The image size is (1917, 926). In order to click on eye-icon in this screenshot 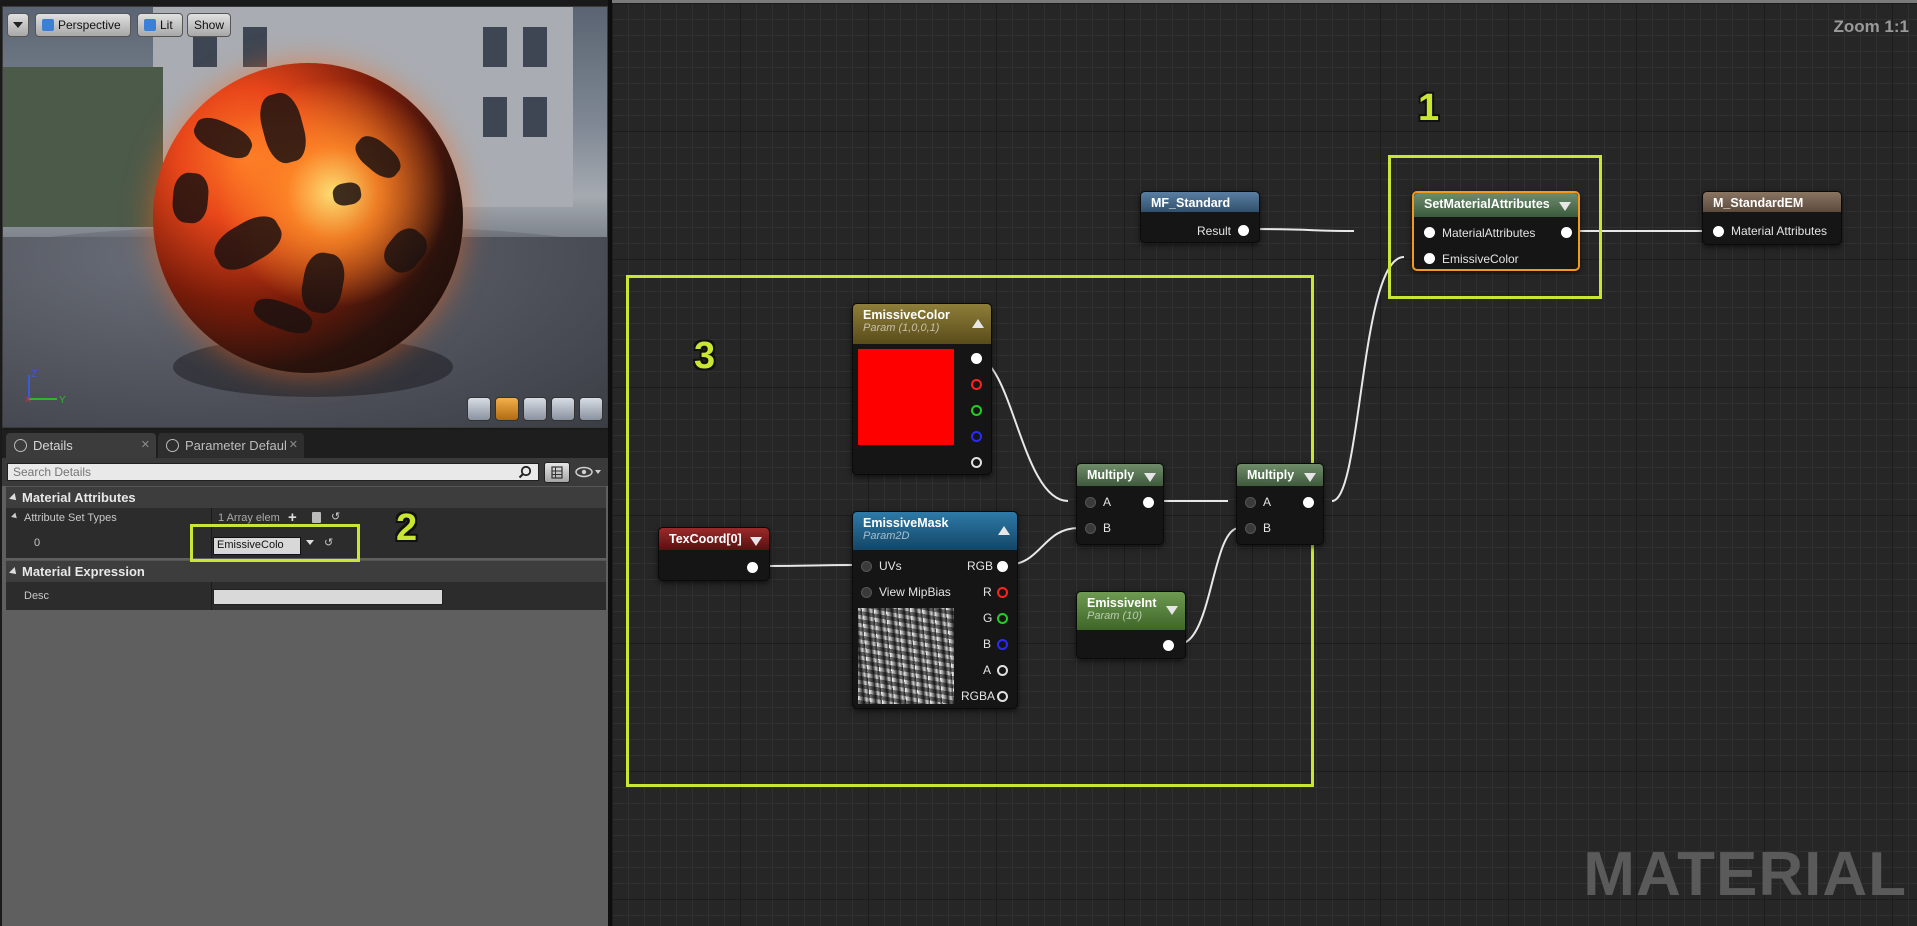, I will do `click(588, 472)`.